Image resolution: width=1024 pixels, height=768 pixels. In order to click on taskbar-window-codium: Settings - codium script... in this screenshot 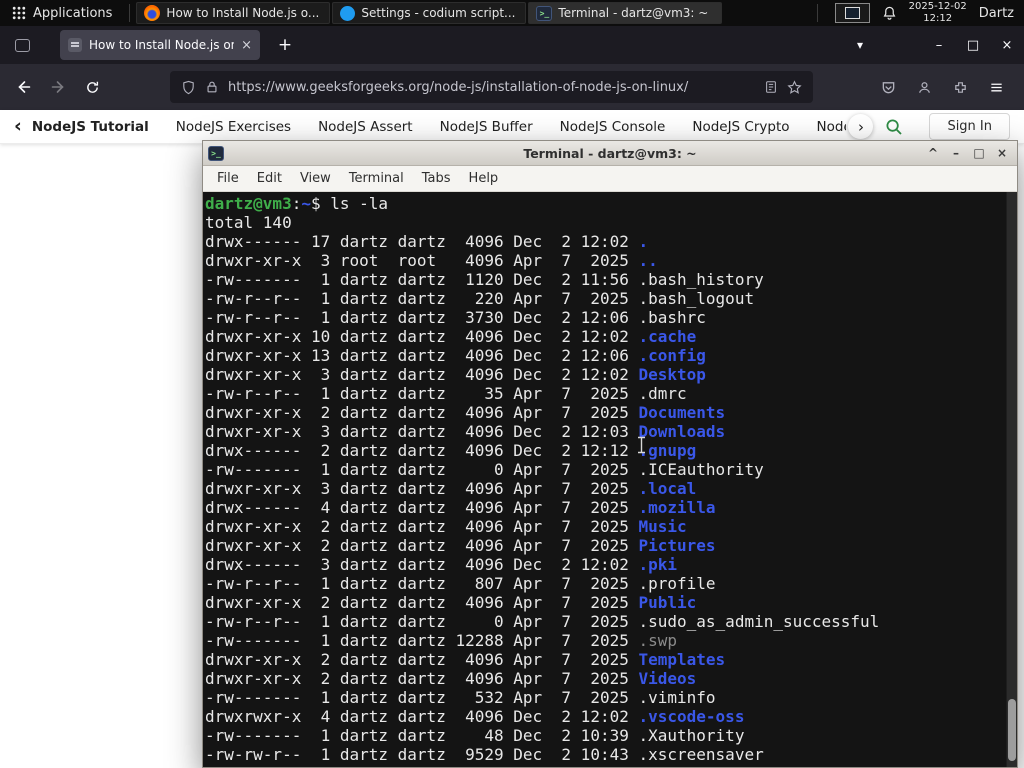, I will do `click(429, 13)`.